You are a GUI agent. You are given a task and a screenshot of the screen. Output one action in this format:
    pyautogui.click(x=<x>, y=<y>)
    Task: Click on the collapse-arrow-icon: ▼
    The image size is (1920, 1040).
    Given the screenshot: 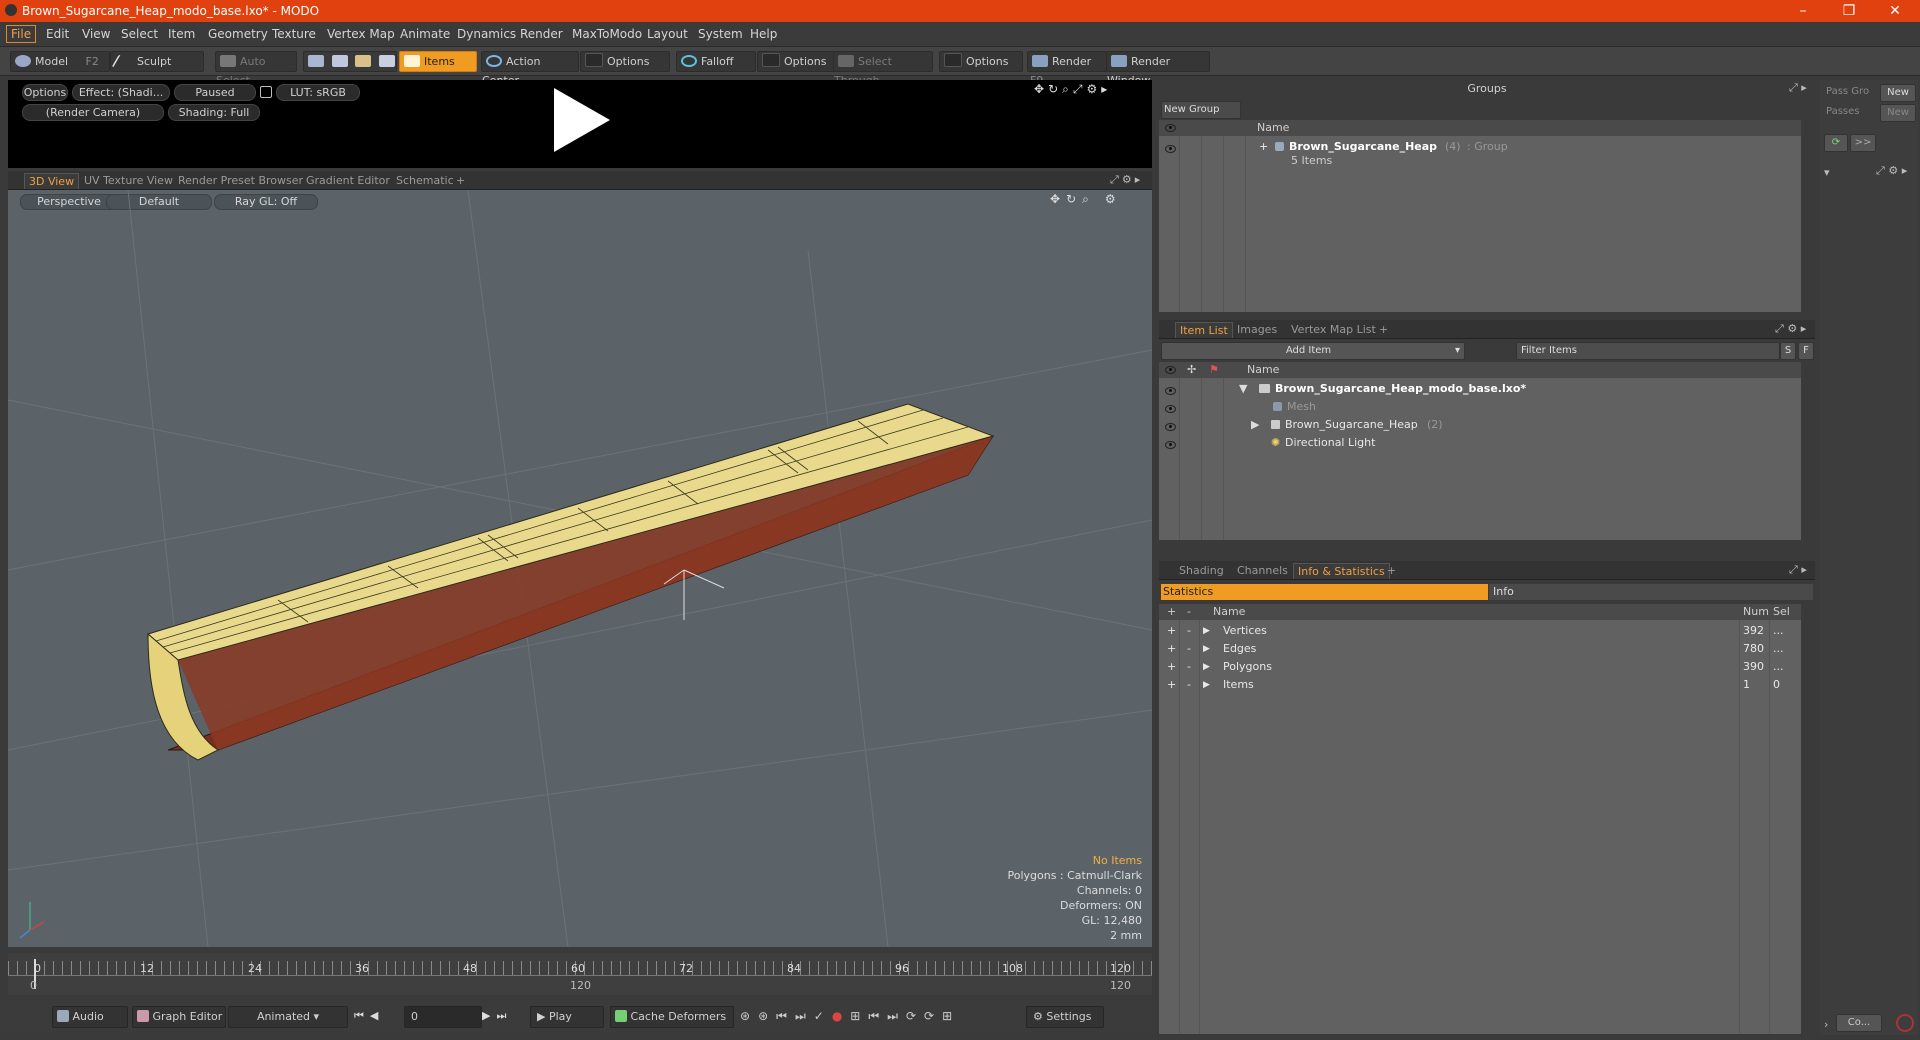 What is the action you would take?
    pyautogui.click(x=1243, y=389)
    